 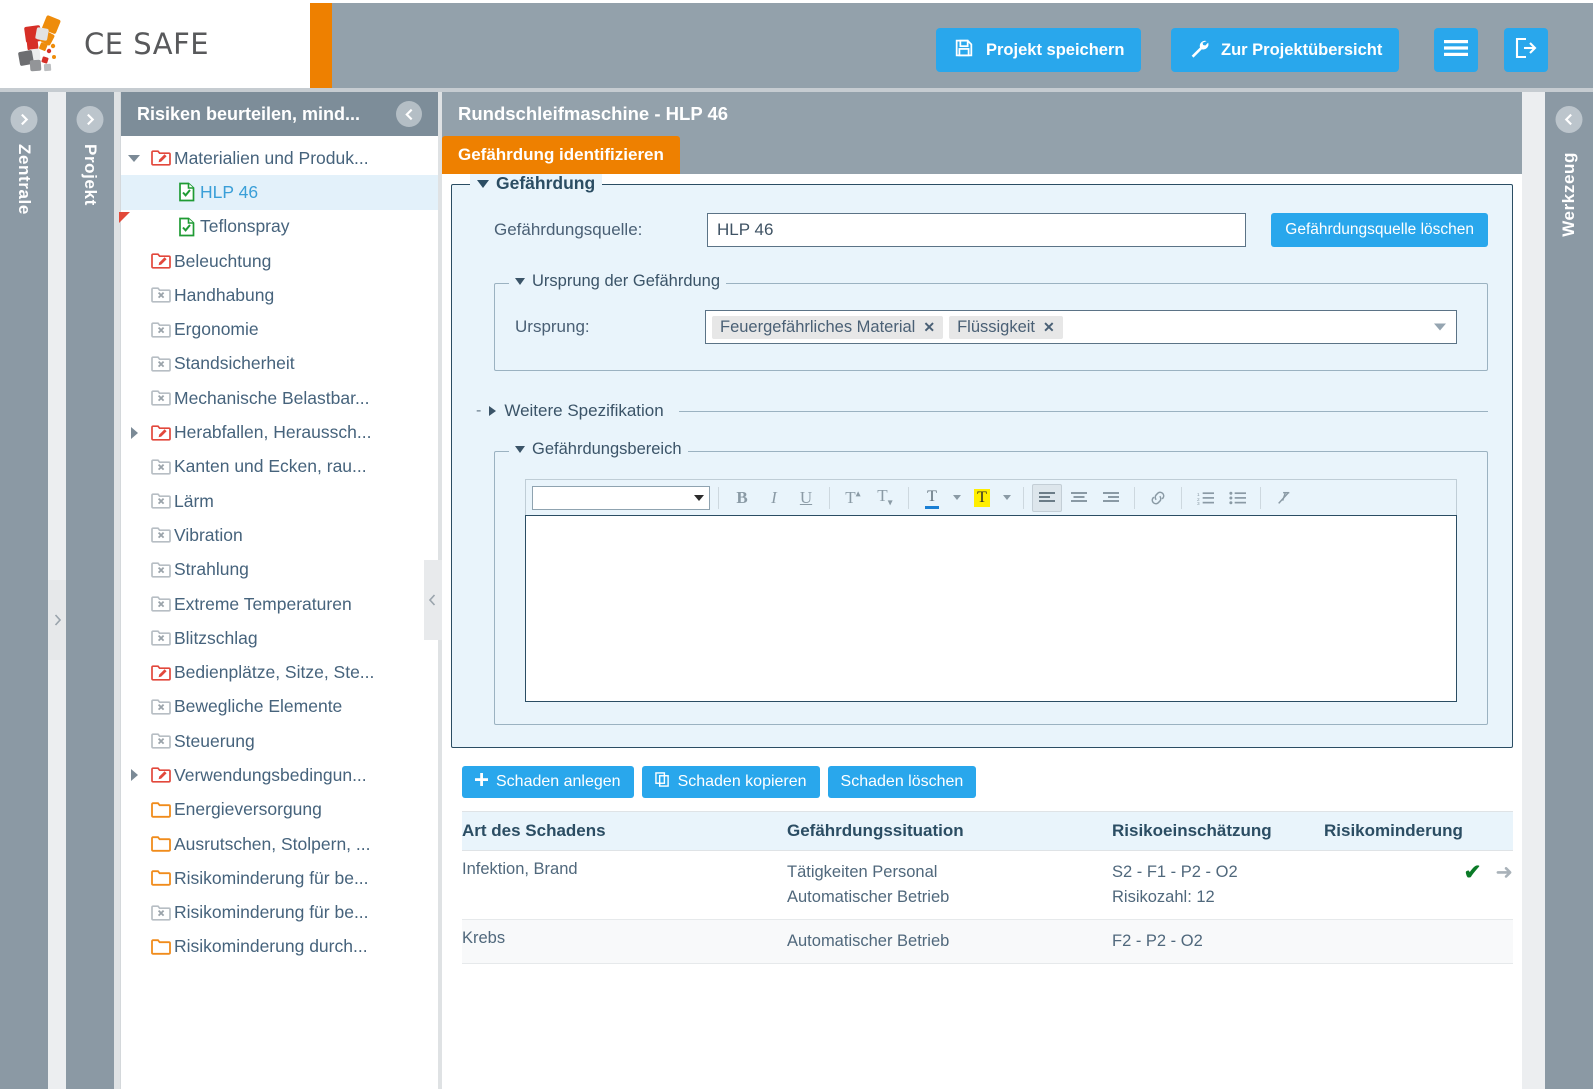 I want to click on source-input, so click(x=977, y=230).